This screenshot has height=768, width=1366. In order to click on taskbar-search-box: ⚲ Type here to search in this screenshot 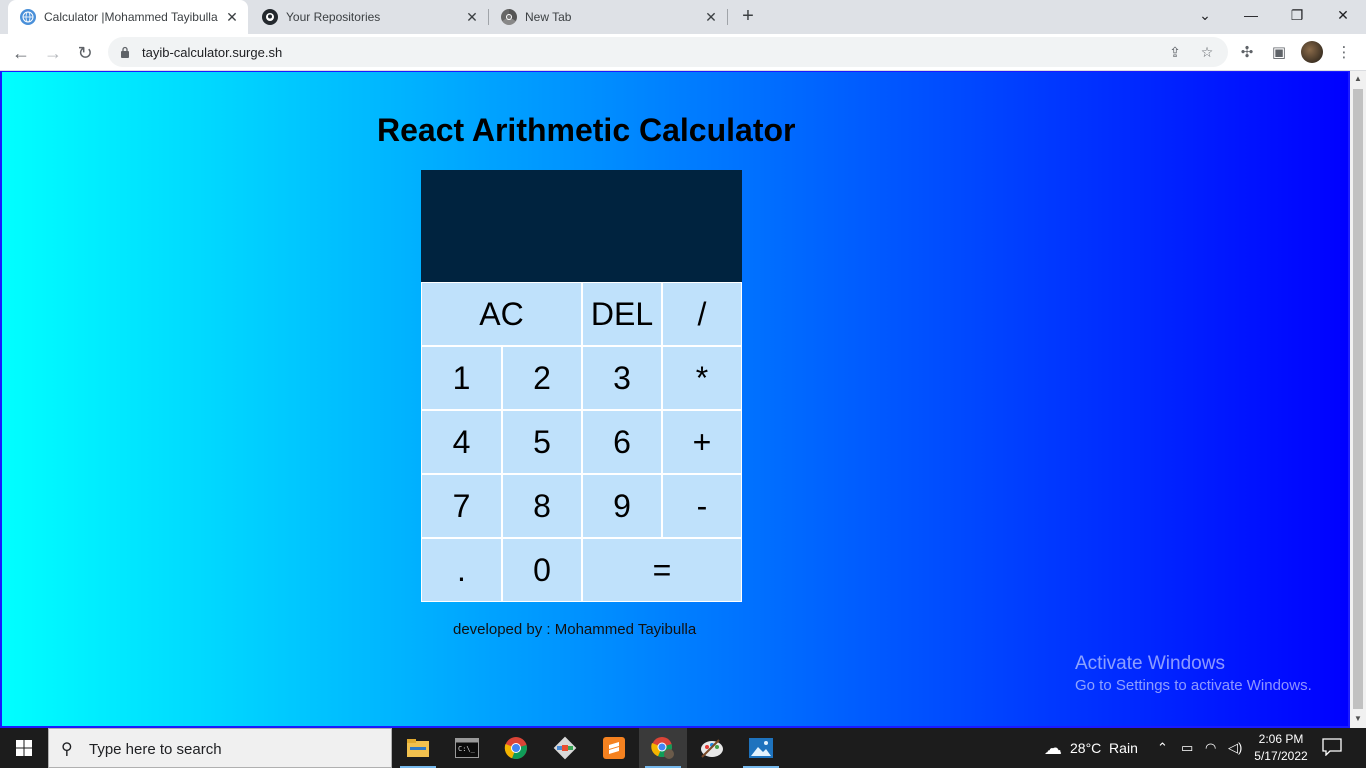, I will do `click(220, 748)`.